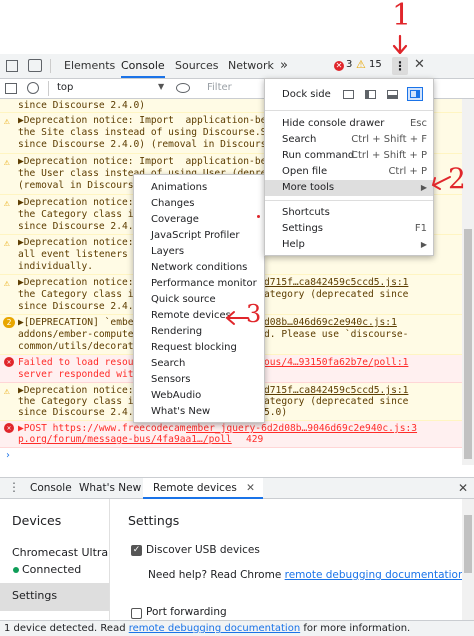  What do you see at coordinates (48, 88) in the screenshot?
I see `toolbar-divider` at bounding box center [48, 88].